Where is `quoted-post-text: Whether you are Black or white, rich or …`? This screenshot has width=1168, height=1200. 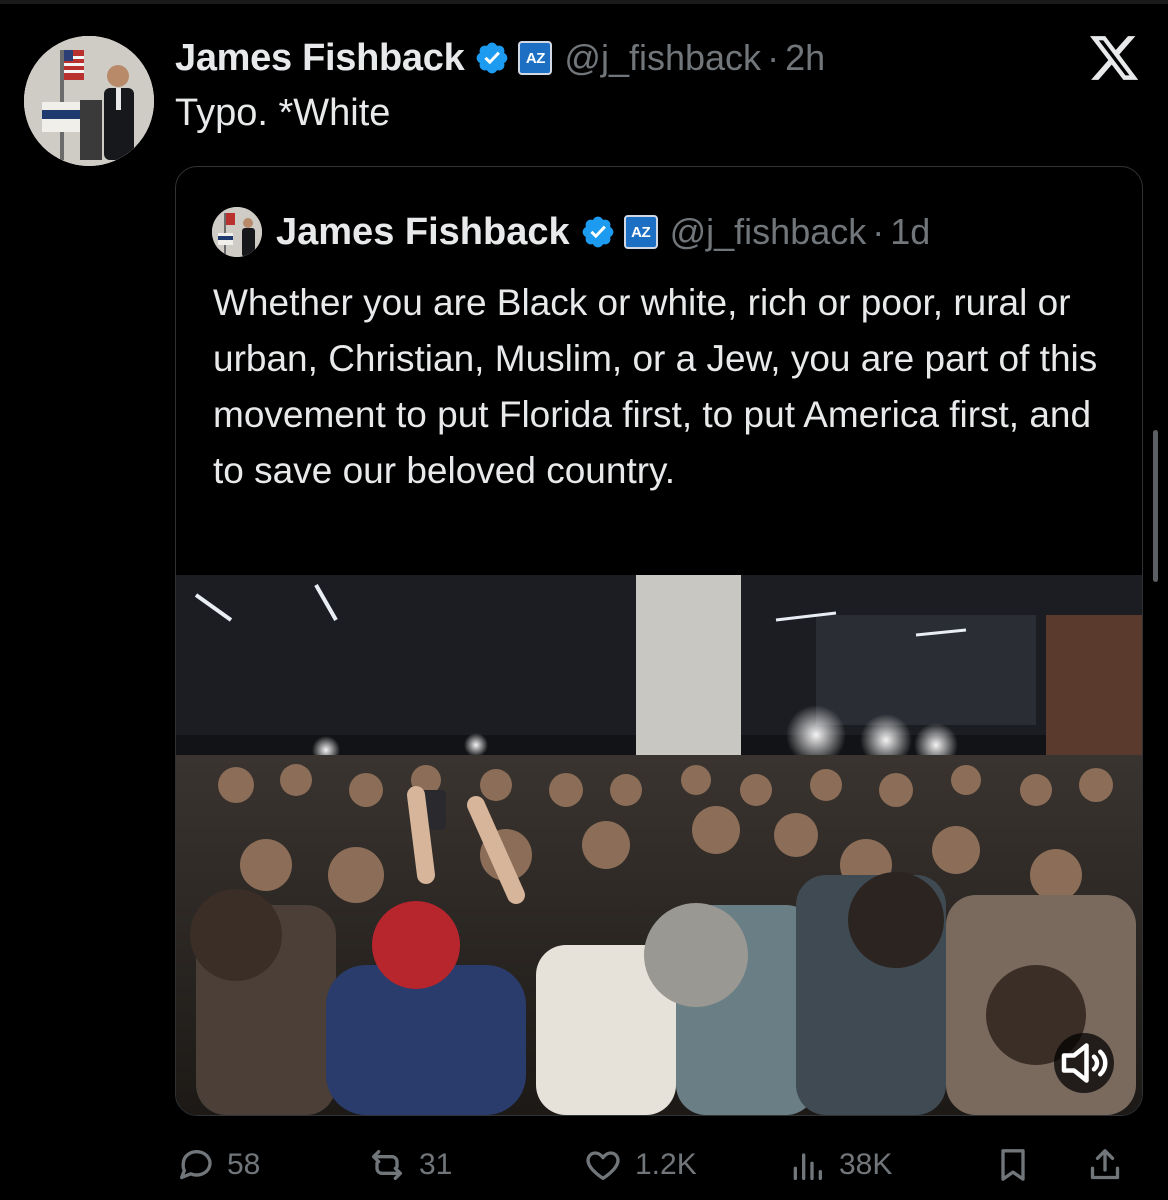
quoted-post-text: Whether you are Black or white, rich or … is located at coordinates (655, 386).